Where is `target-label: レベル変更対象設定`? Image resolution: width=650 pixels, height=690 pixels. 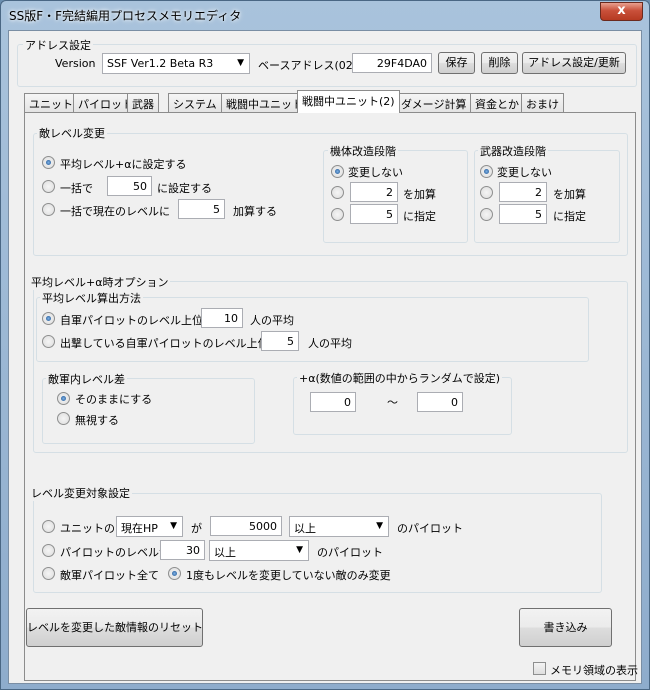 target-label: レベル変更対象設定 is located at coordinates (80, 493).